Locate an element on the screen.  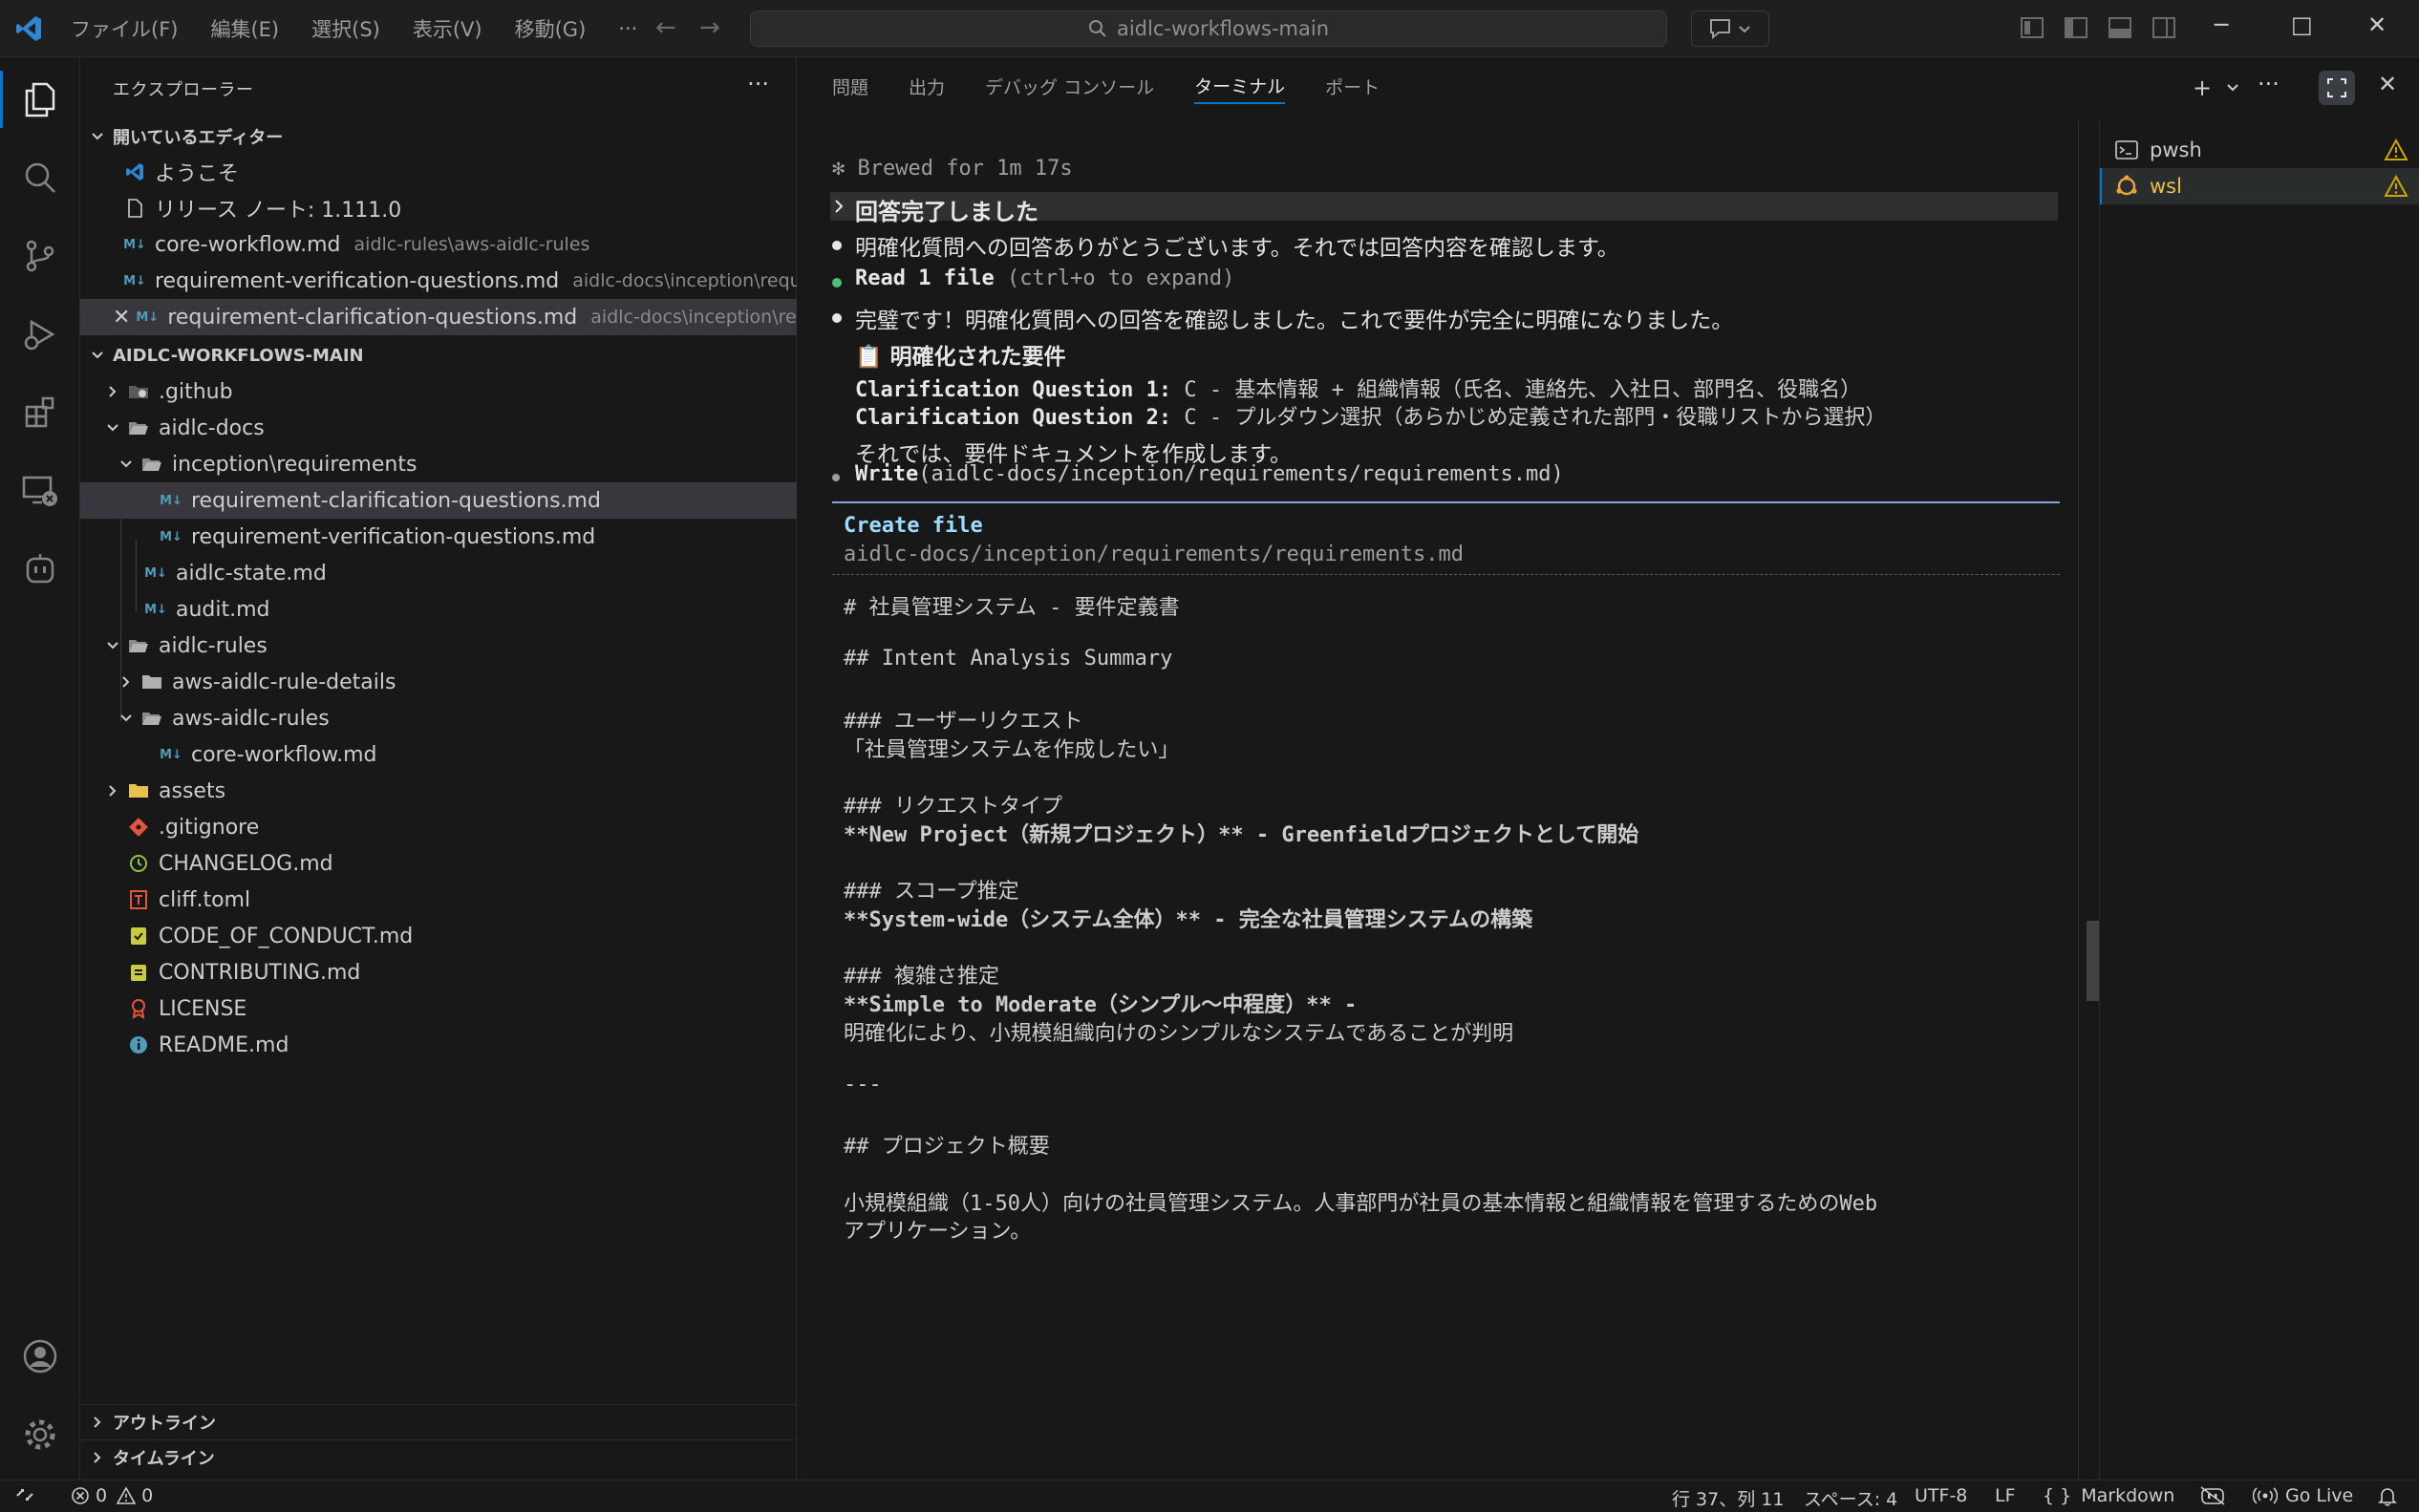
forward-arrow-icon: → is located at coordinates (709, 27).